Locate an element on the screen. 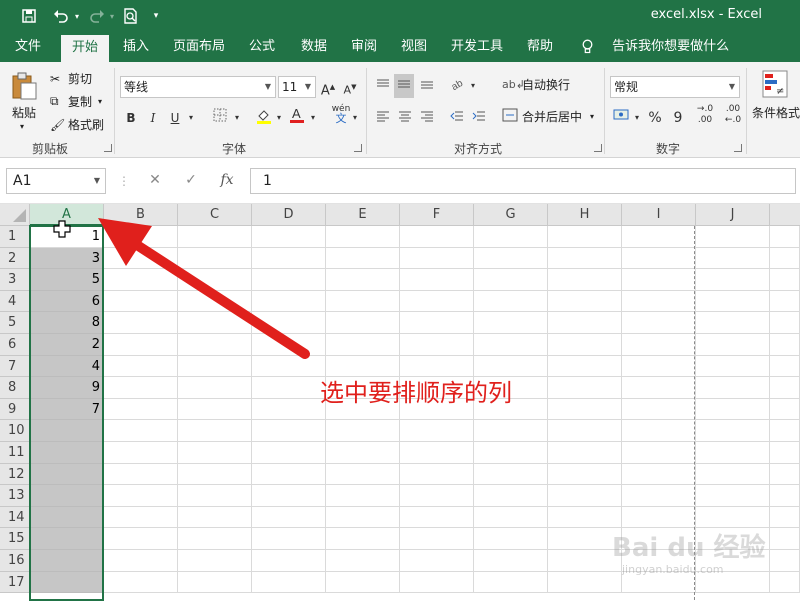 The width and height of the screenshot is (800, 601). percent-style-button: % is located at coordinates (655, 118).